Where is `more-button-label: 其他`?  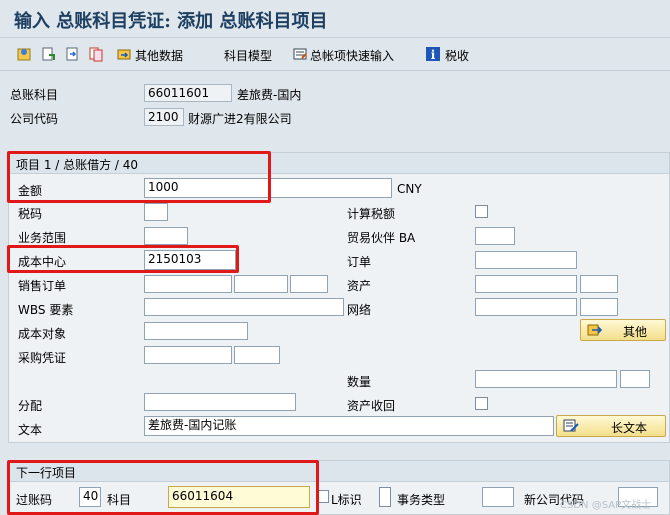 more-button-label: 其他 is located at coordinates (634, 332).